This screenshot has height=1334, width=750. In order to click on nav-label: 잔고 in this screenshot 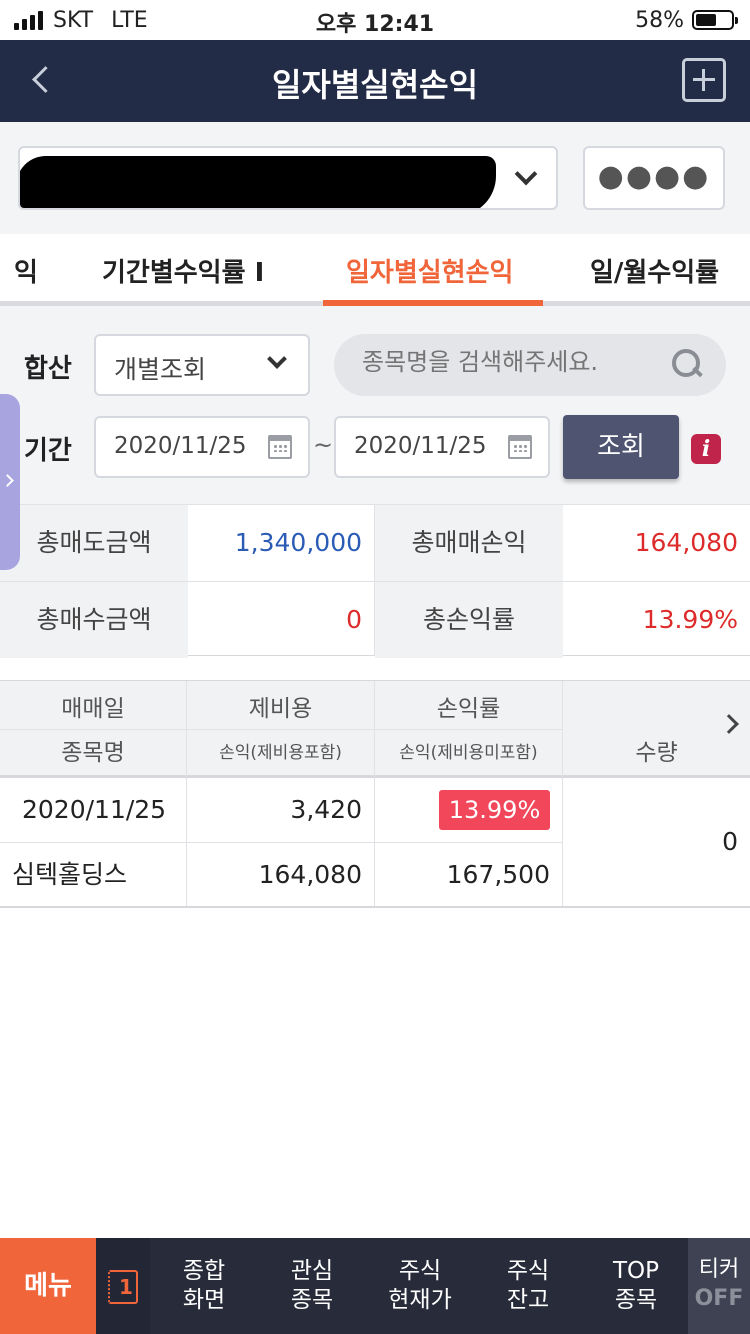, I will do `click(528, 1300)`.